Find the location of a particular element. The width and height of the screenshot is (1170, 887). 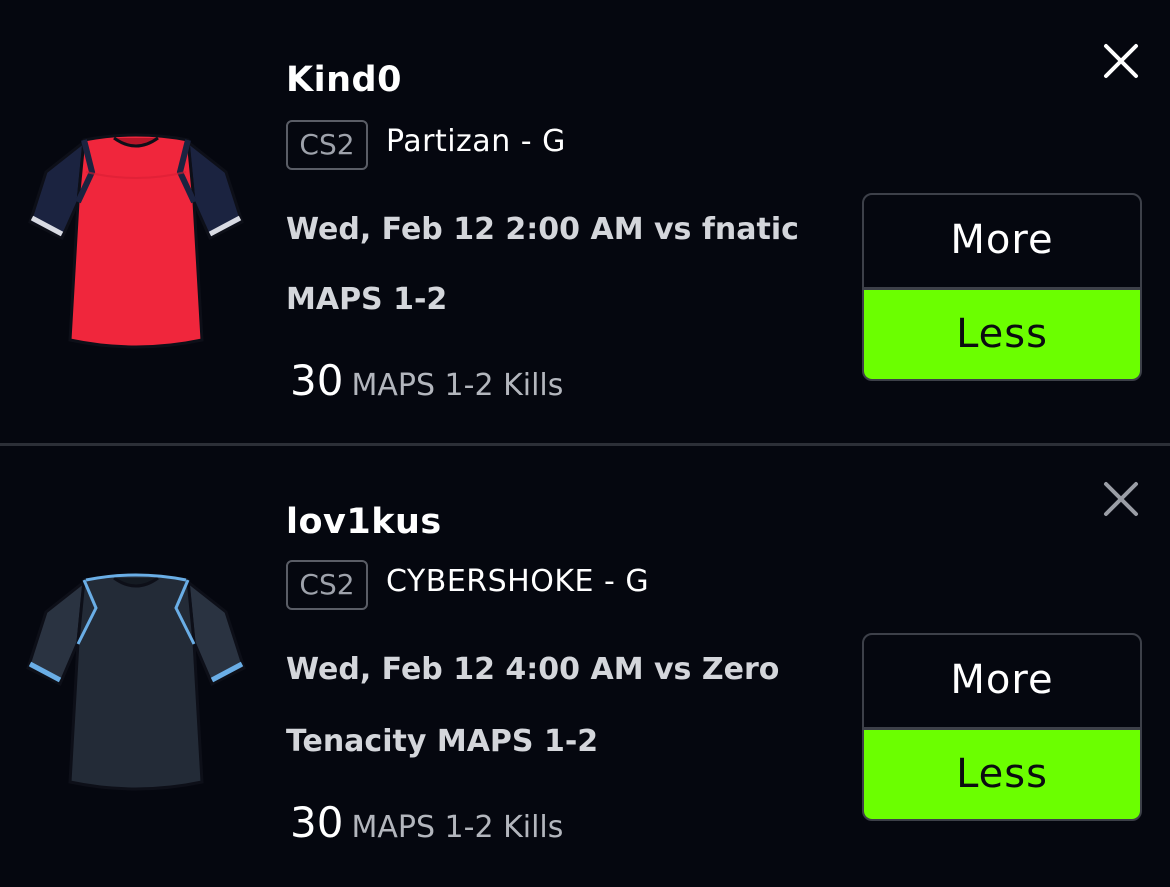

red-jersey-icon is located at coordinates (136, 242).